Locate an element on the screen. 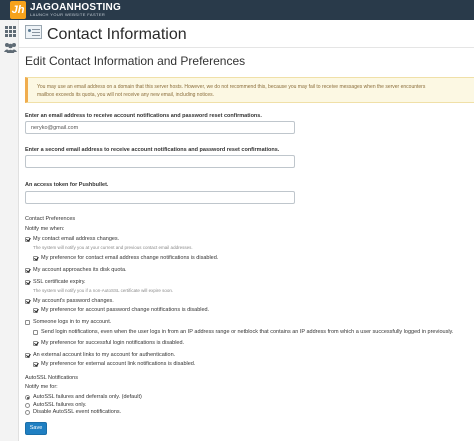 This screenshot has width=474, height=441. option-label: Disable AutoSSL event notifications. is located at coordinates (77, 412).